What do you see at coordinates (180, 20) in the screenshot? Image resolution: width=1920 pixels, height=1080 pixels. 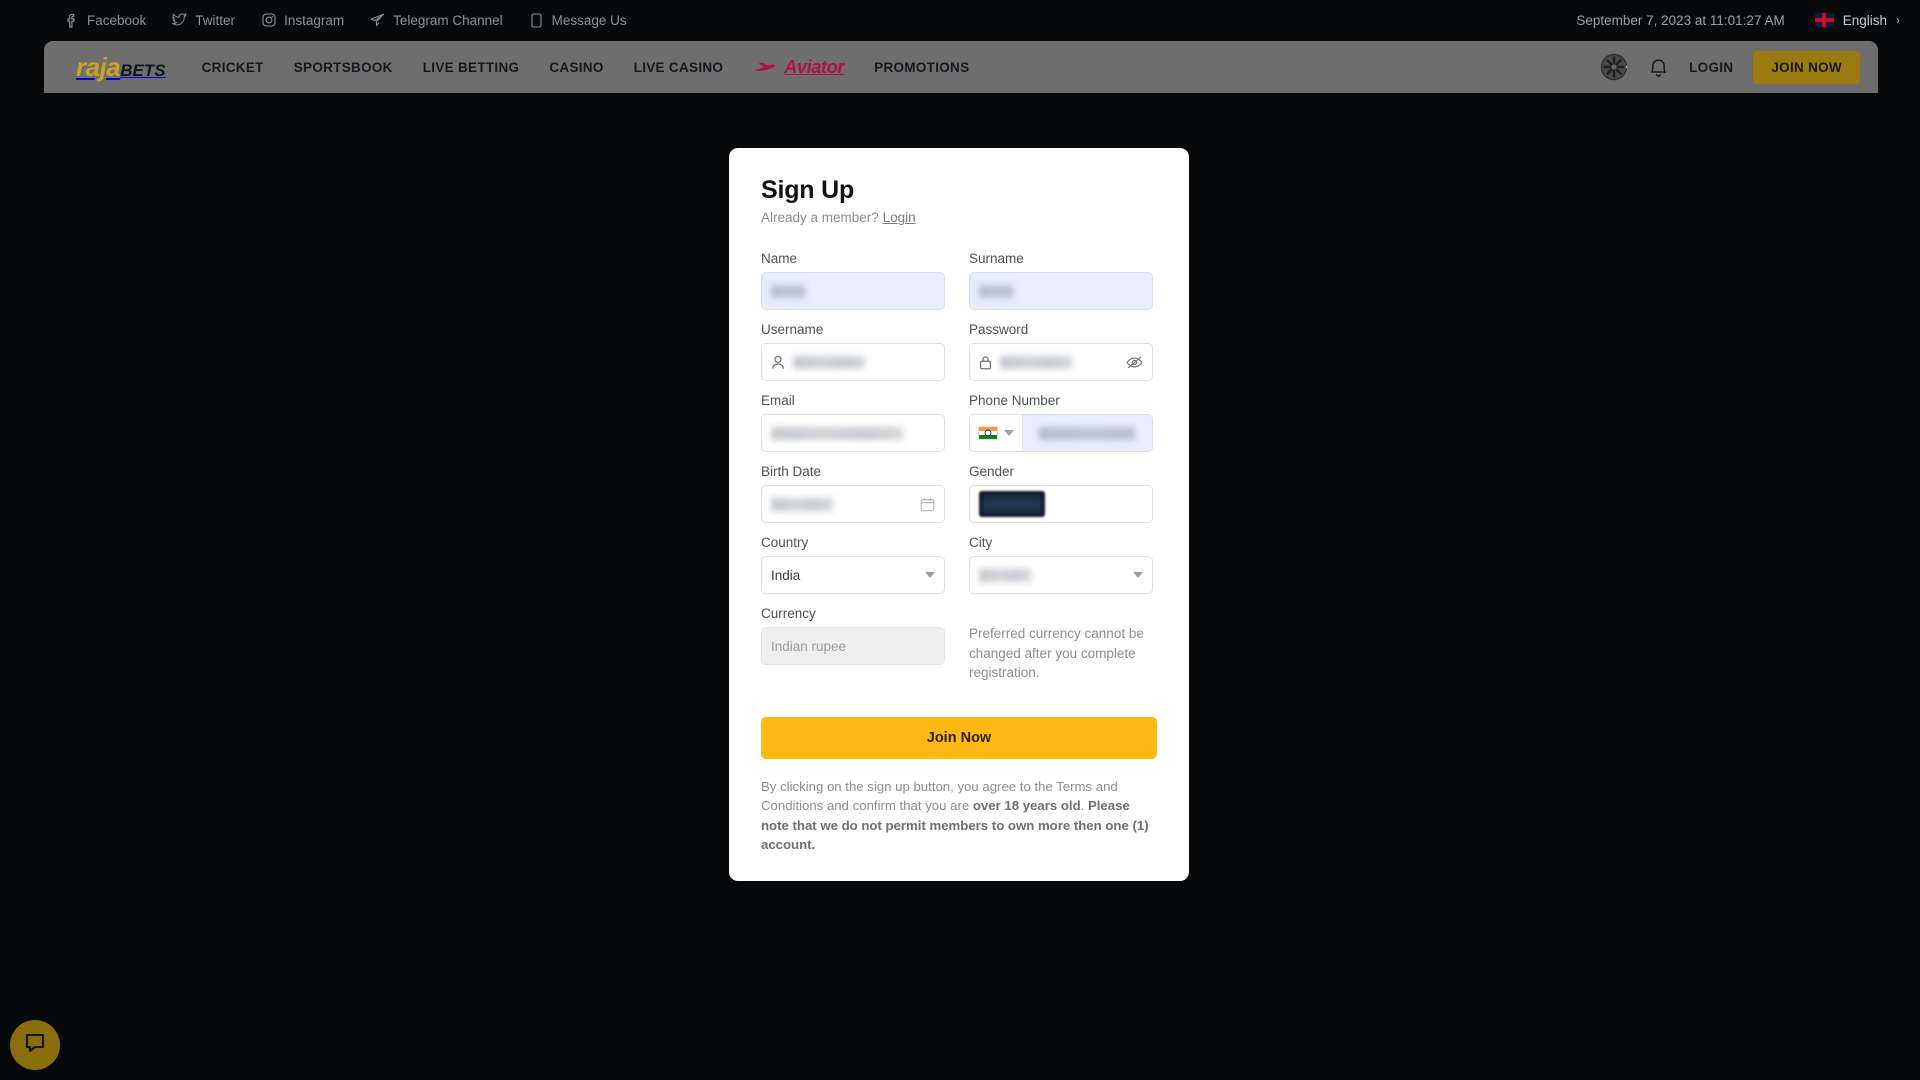 I see `twitter-icon` at bounding box center [180, 20].